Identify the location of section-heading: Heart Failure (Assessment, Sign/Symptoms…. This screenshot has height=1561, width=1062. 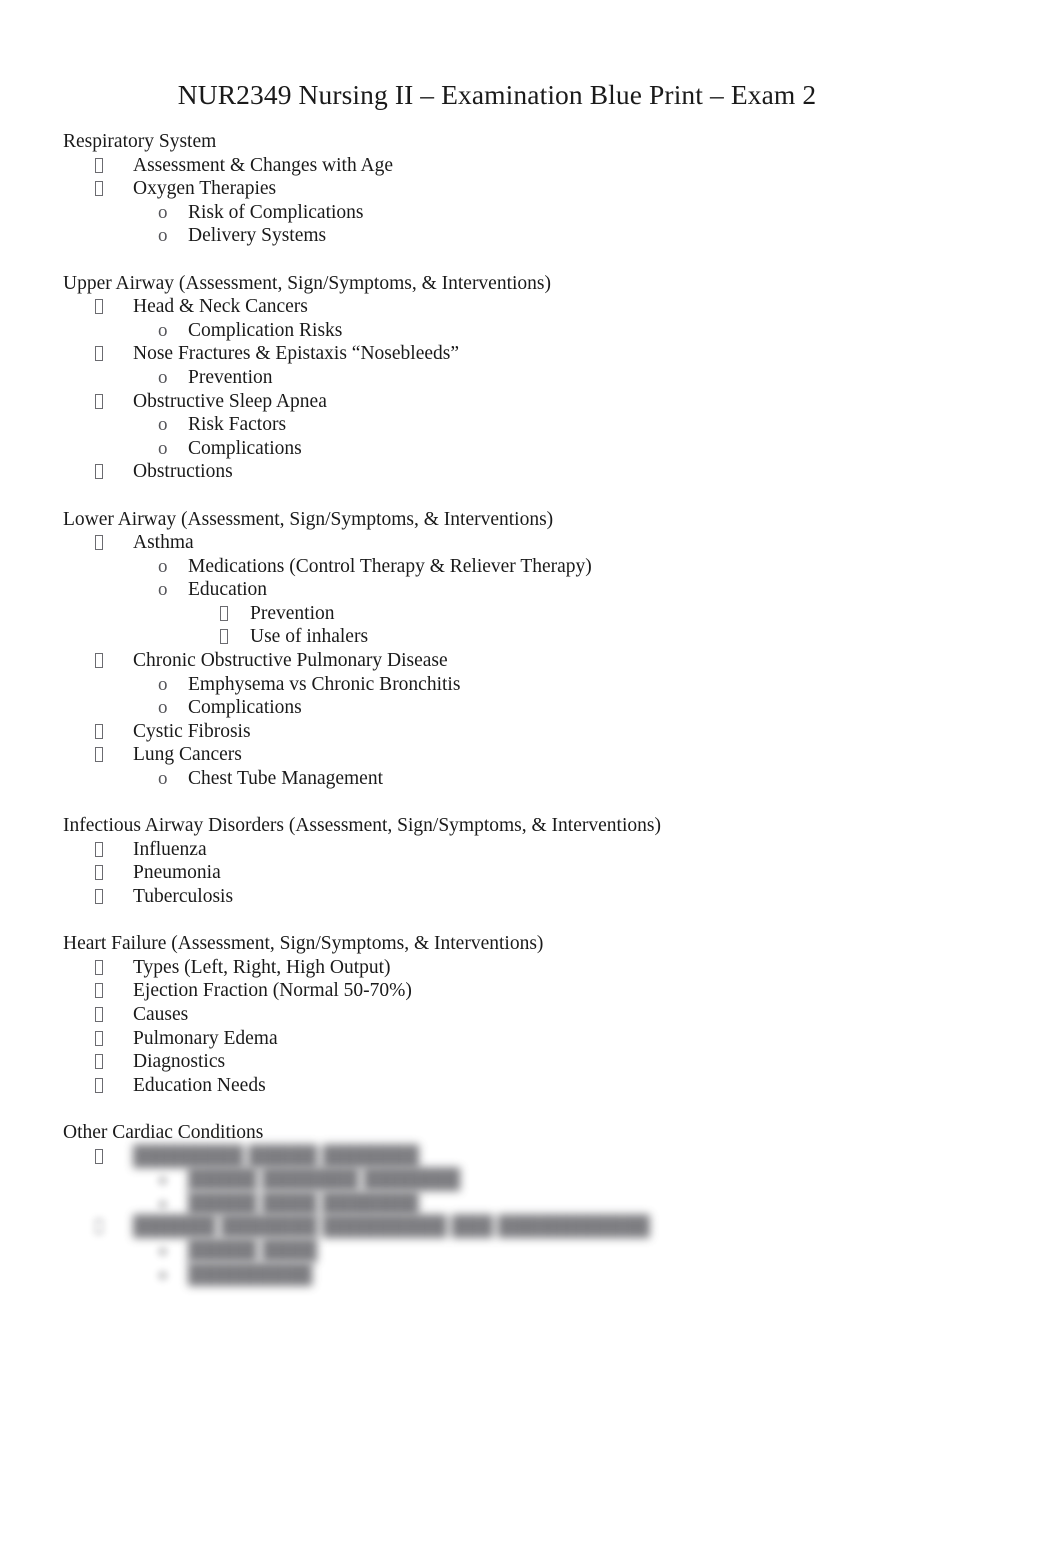
(303, 944).